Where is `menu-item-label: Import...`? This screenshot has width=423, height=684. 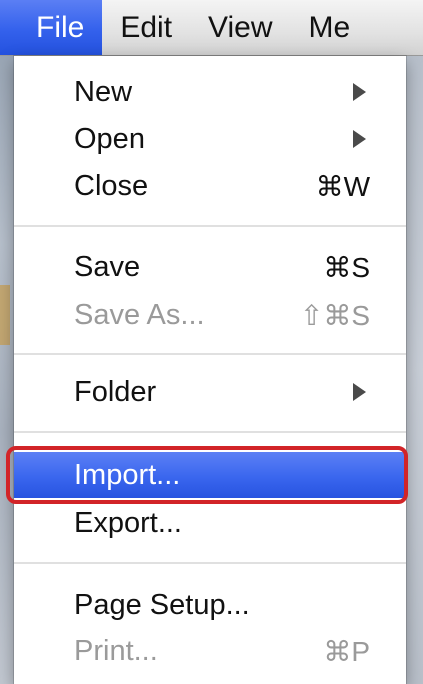
menu-item-label: Import... is located at coordinates (127, 474).